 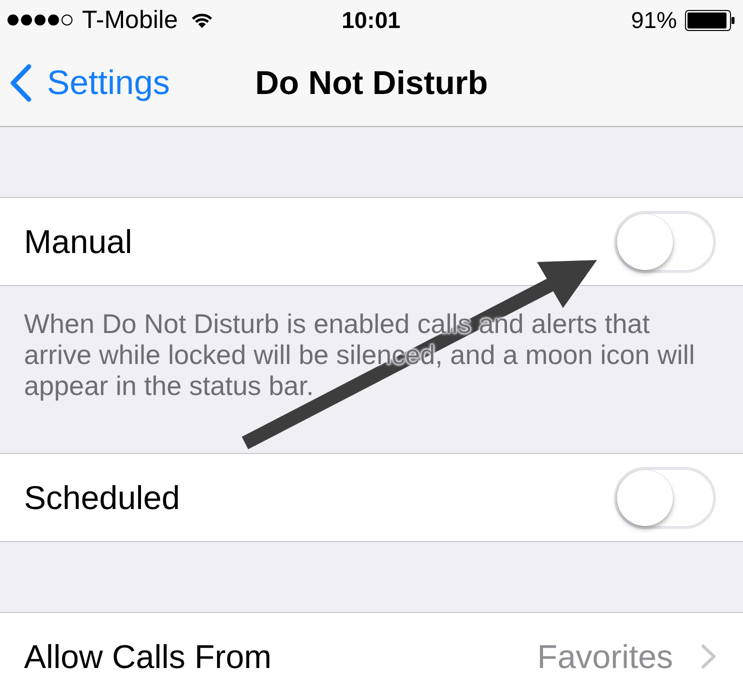 What do you see at coordinates (202, 20) in the screenshot?
I see `wifi-icon` at bounding box center [202, 20].